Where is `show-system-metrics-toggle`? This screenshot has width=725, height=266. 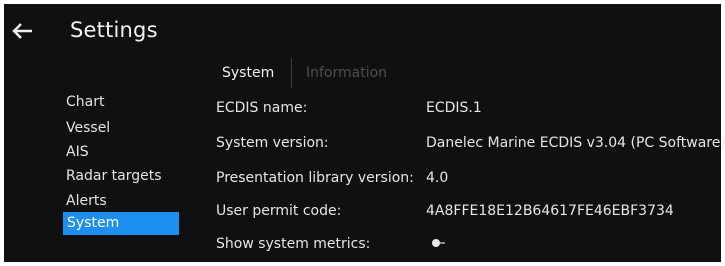
show-system-metrics-toggle is located at coordinates (441, 243).